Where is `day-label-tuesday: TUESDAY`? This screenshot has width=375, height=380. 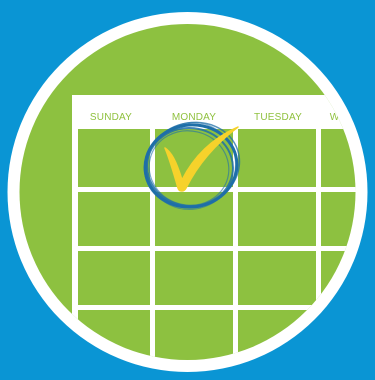
day-label-tuesday: TUESDAY is located at coordinates (278, 117).